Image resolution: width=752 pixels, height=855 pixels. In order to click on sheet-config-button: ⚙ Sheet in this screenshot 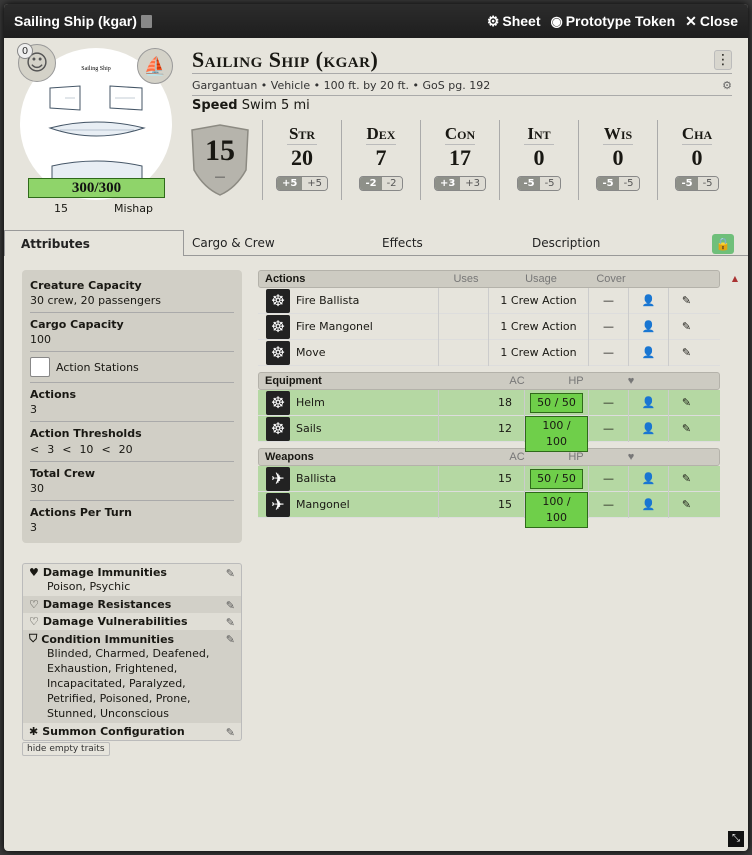, I will do `click(514, 21)`.